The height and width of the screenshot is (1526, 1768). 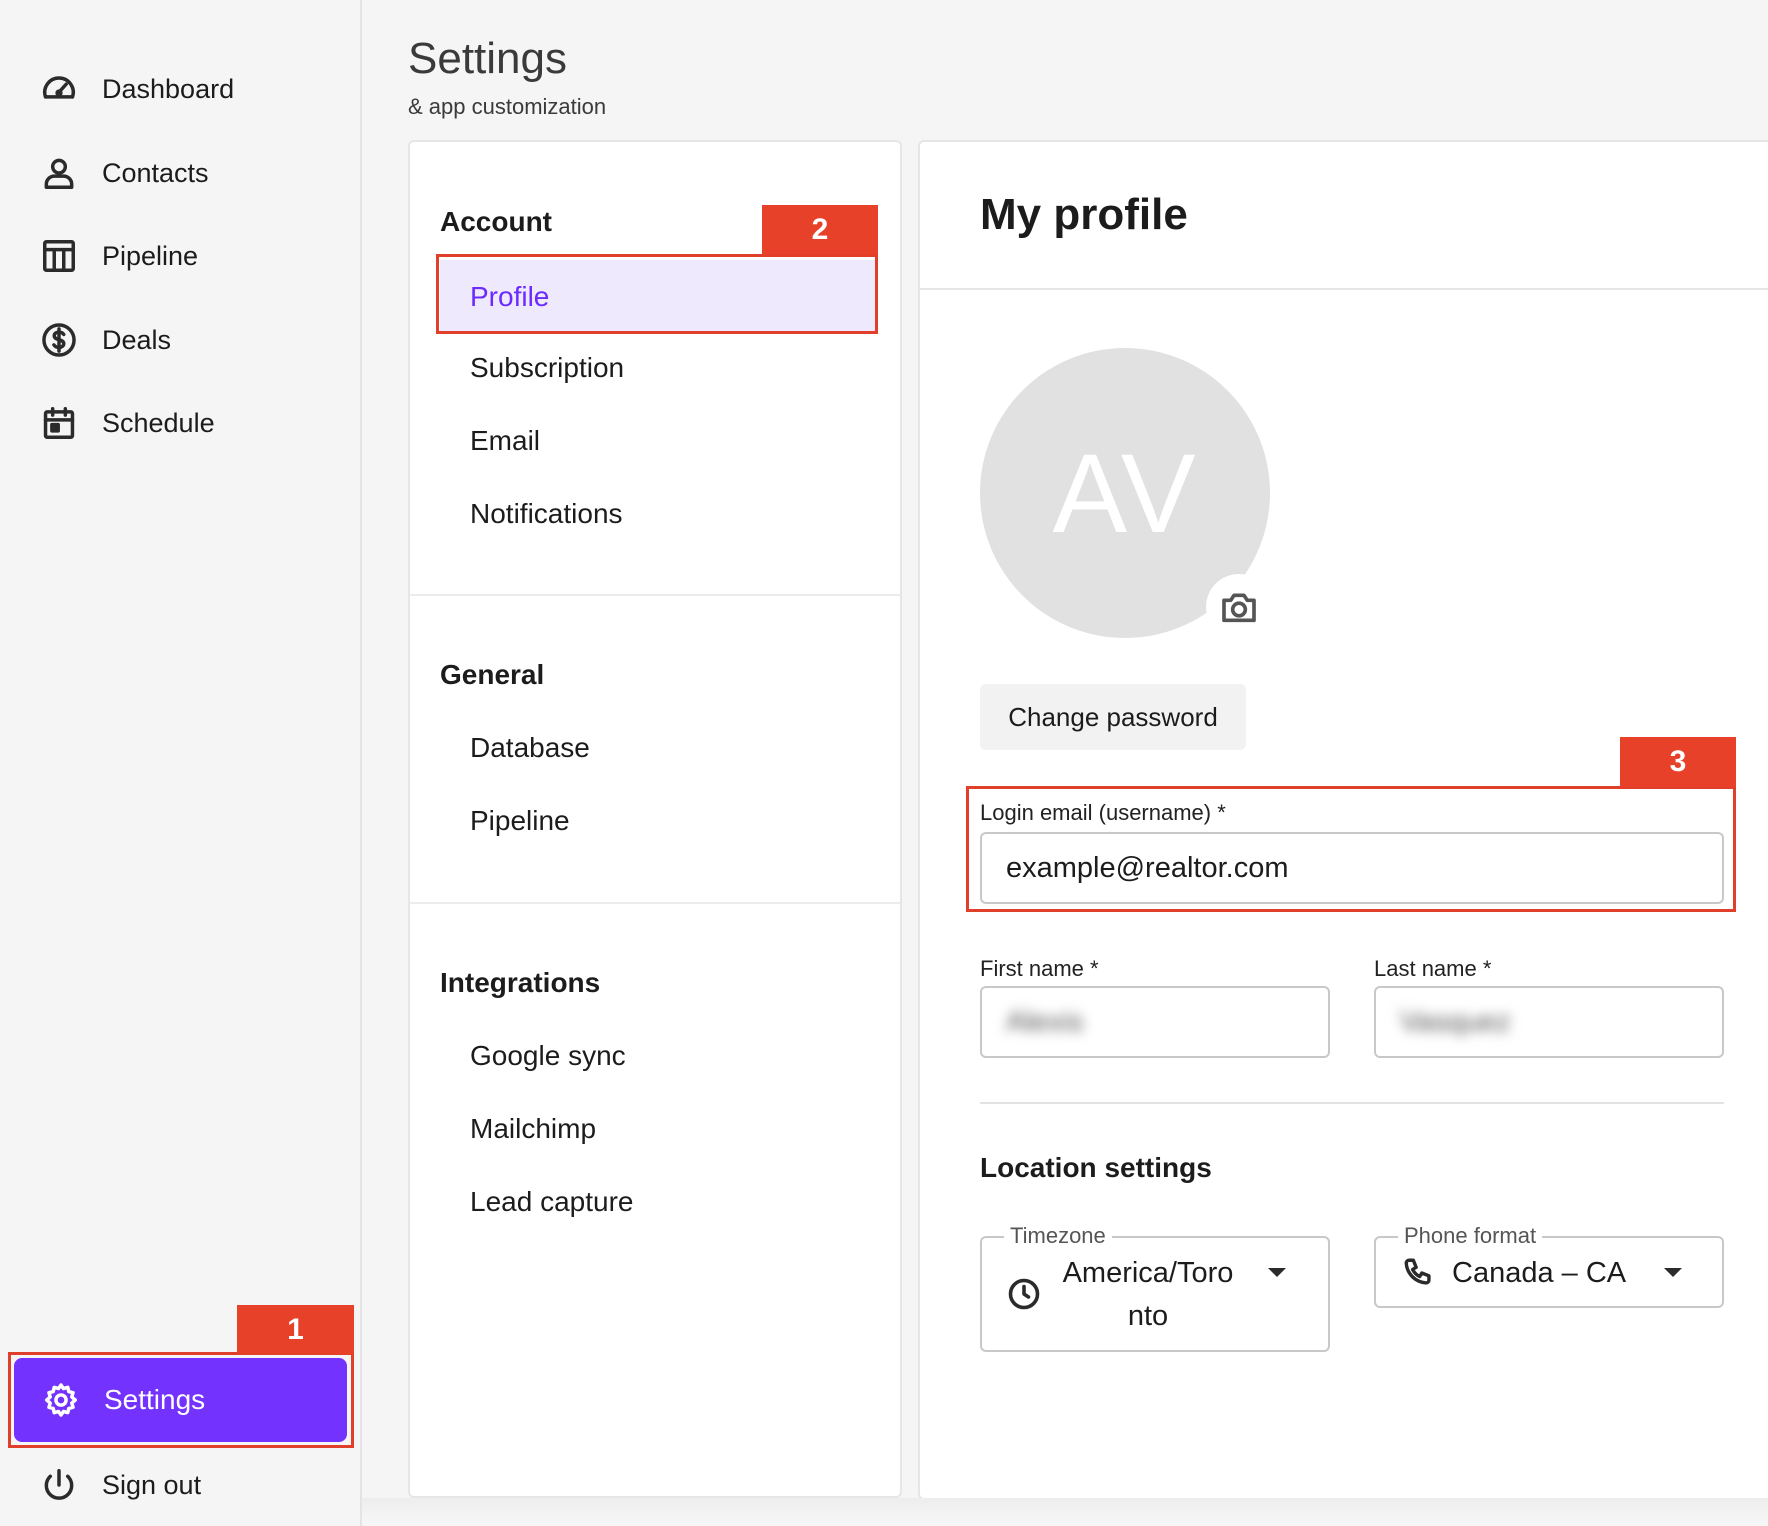 I want to click on subnav-heading-general: General, so click(x=492, y=674).